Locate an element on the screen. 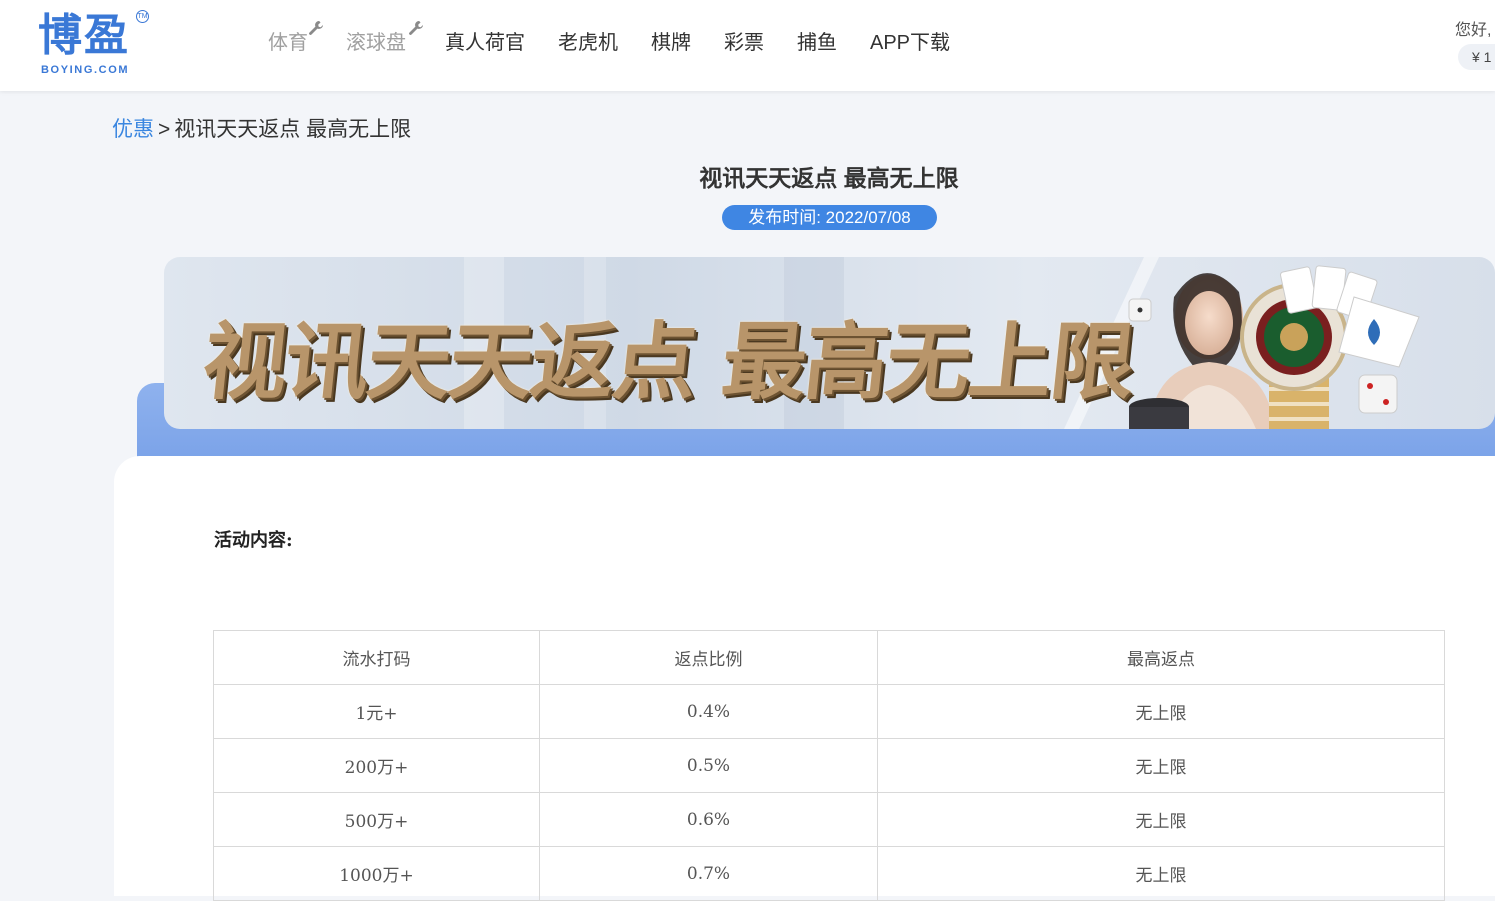  table-row: 200万+ 0.5% 无上限 is located at coordinates (829, 765).